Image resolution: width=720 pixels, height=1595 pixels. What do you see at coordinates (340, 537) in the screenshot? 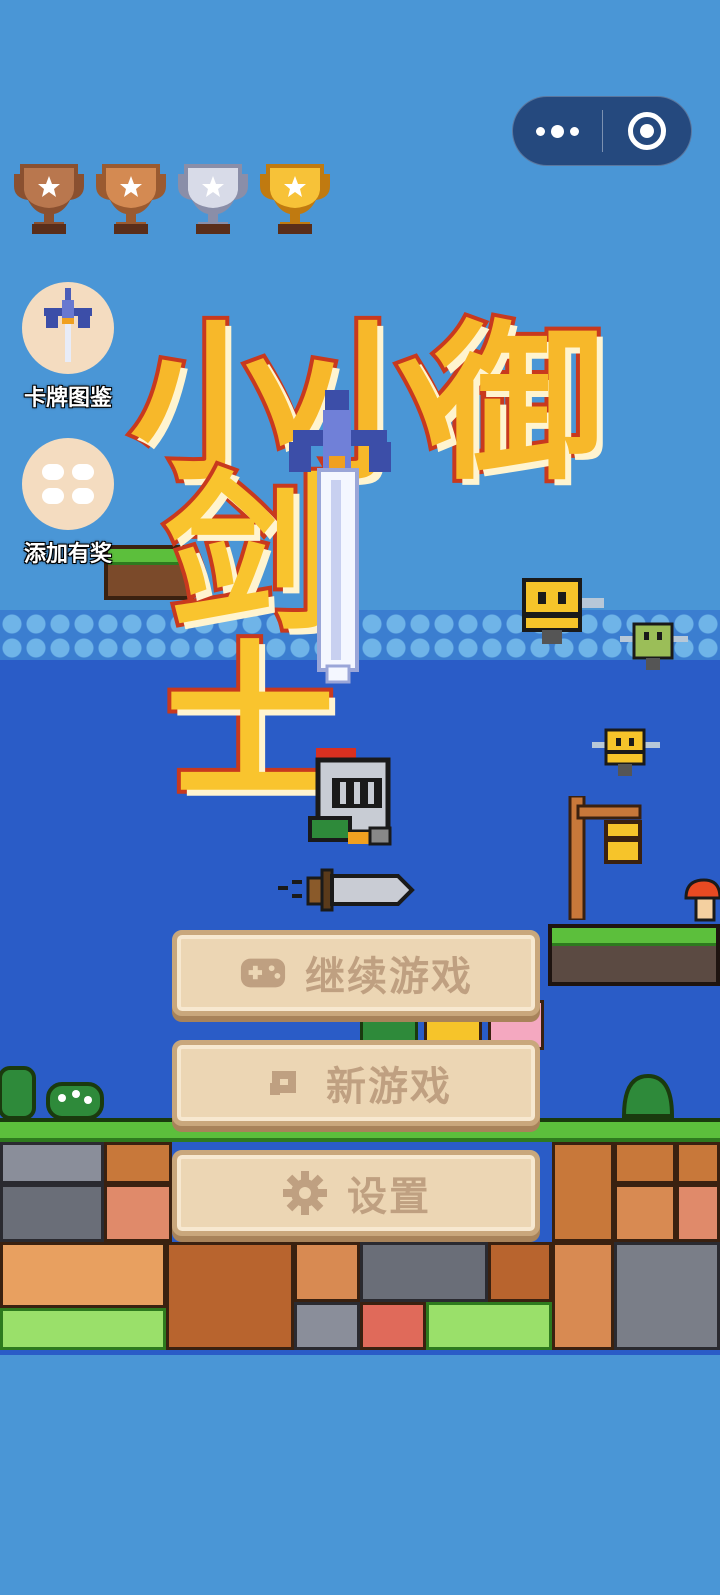
I see `title-sword-icon` at bounding box center [340, 537].